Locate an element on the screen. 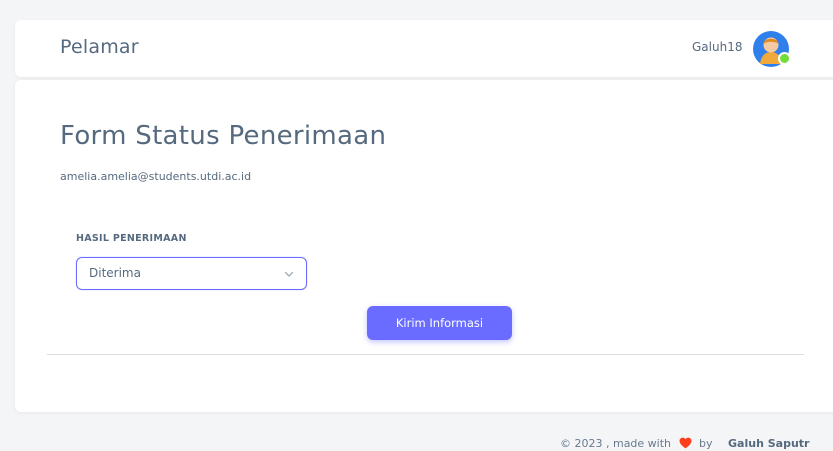 The image size is (833, 451). footer: © 2023 , made with by Galuh Saputr is located at coordinates (684, 443).